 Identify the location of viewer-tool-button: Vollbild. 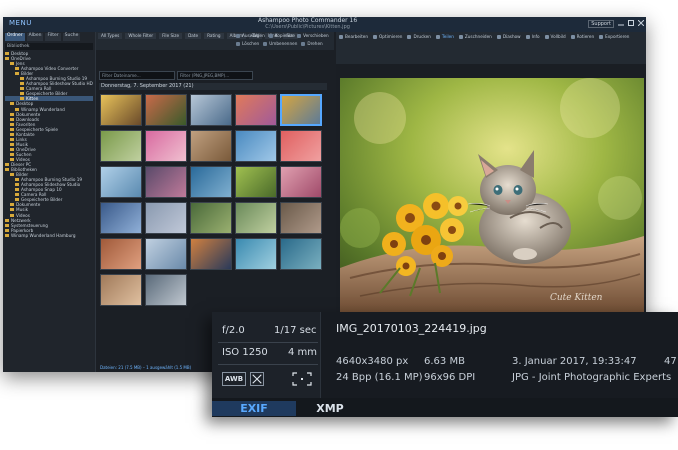
(555, 37).